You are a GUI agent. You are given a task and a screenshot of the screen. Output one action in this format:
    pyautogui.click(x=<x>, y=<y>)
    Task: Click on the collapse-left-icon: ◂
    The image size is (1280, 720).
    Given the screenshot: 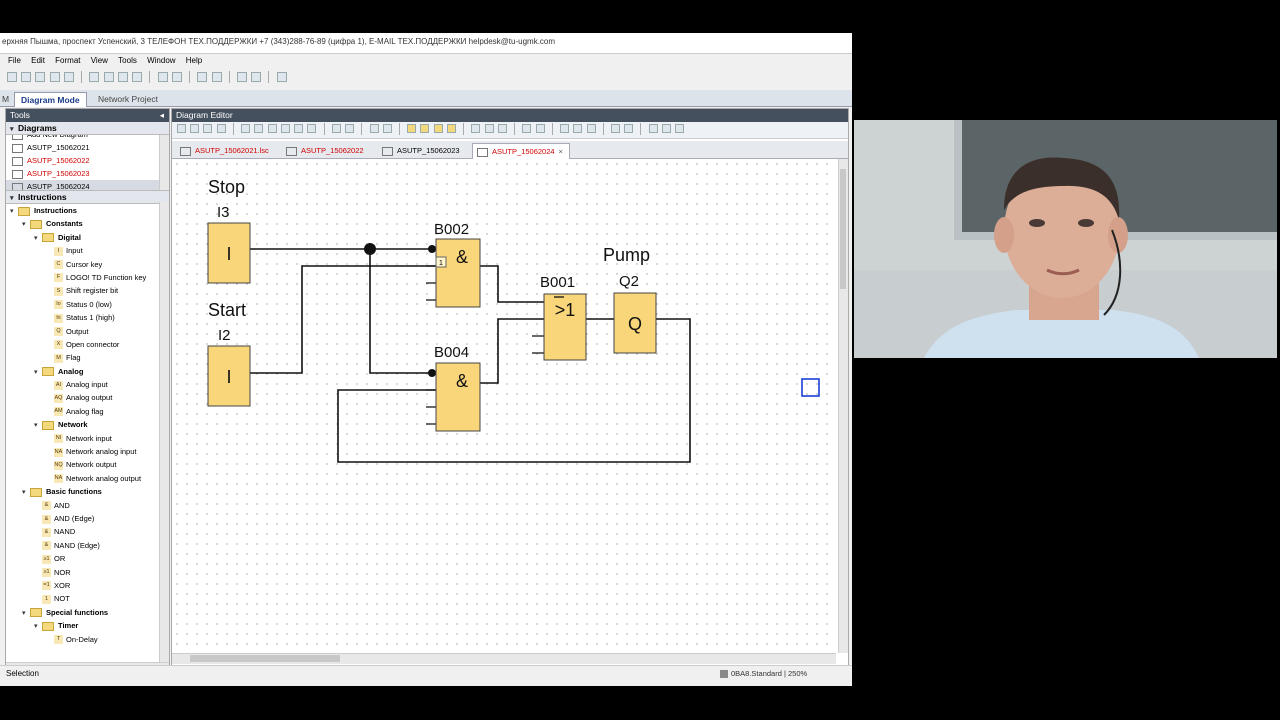 What is the action you would take?
    pyautogui.click(x=162, y=115)
    